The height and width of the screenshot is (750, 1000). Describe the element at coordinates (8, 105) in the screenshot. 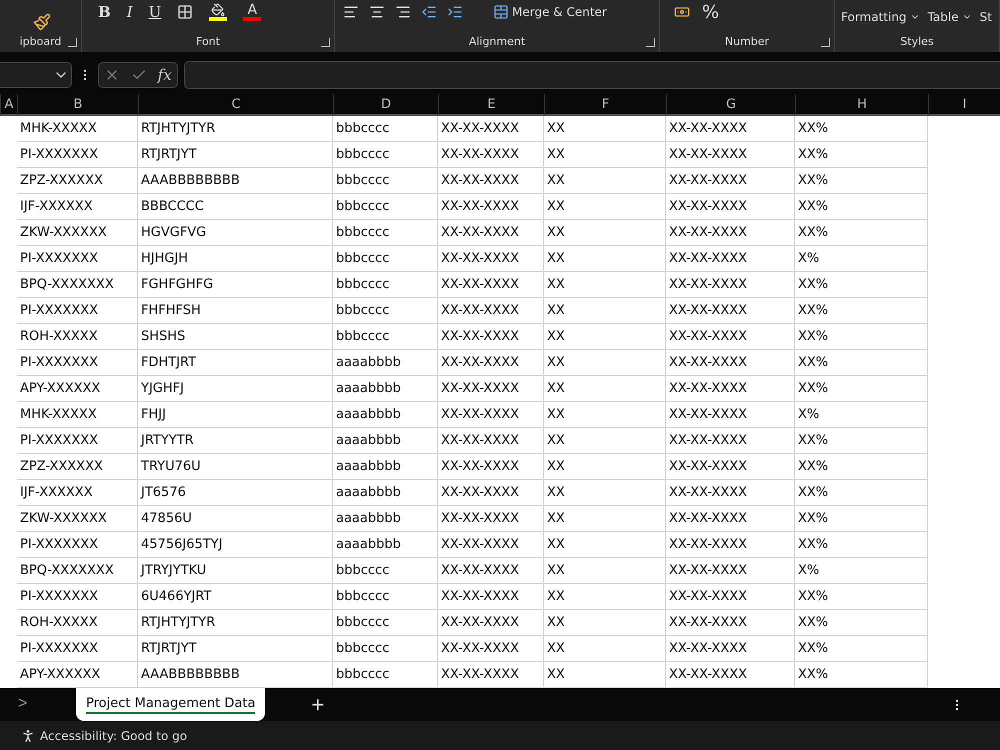

I see `column-header: A` at that location.